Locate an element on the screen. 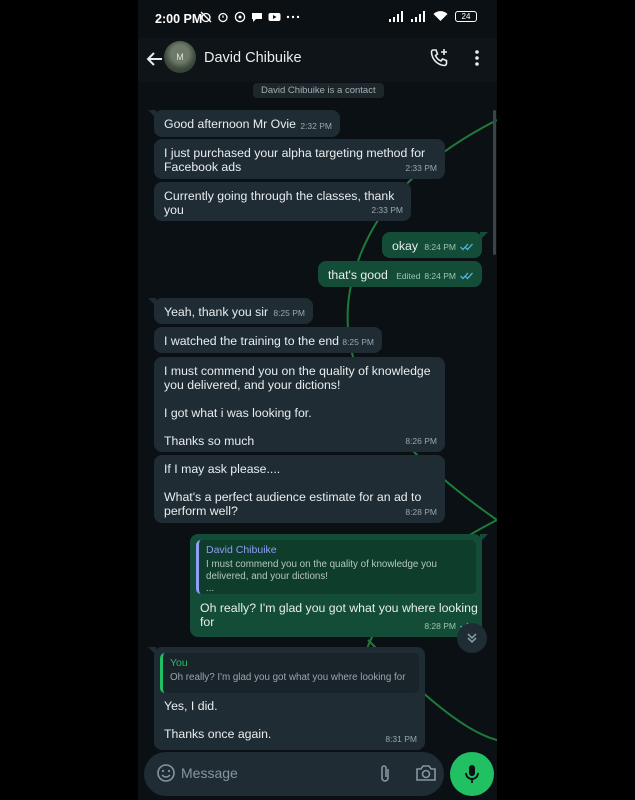 This screenshot has height=800, width=635. camera-icon is located at coordinates (426, 773).